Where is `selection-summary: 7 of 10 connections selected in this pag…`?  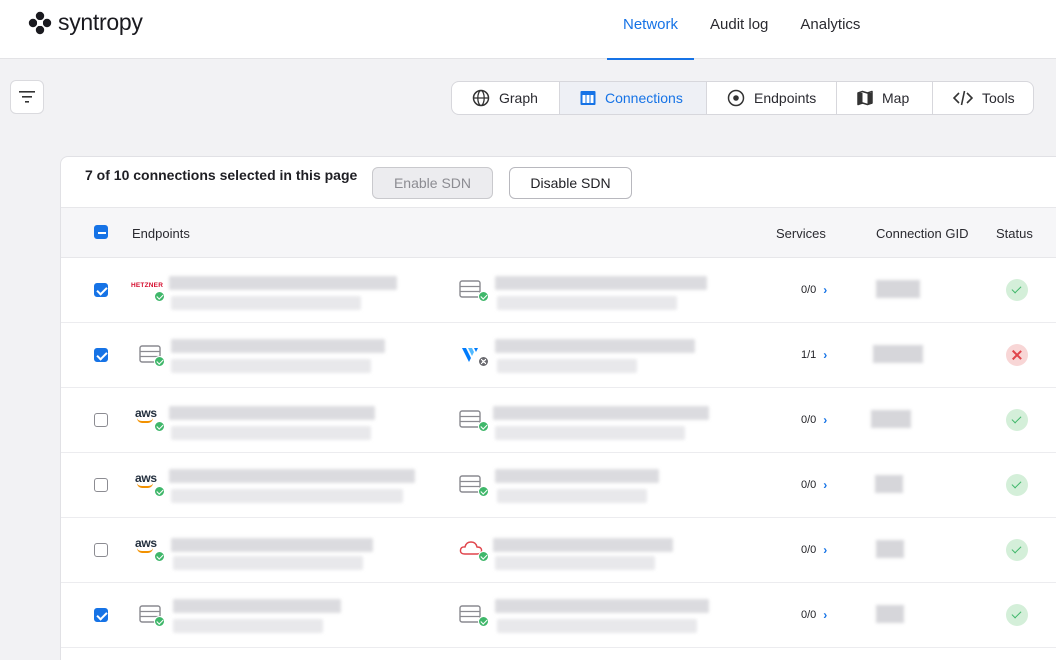 selection-summary: 7 of 10 connections selected in this pag… is located at coordinates (221, 175).